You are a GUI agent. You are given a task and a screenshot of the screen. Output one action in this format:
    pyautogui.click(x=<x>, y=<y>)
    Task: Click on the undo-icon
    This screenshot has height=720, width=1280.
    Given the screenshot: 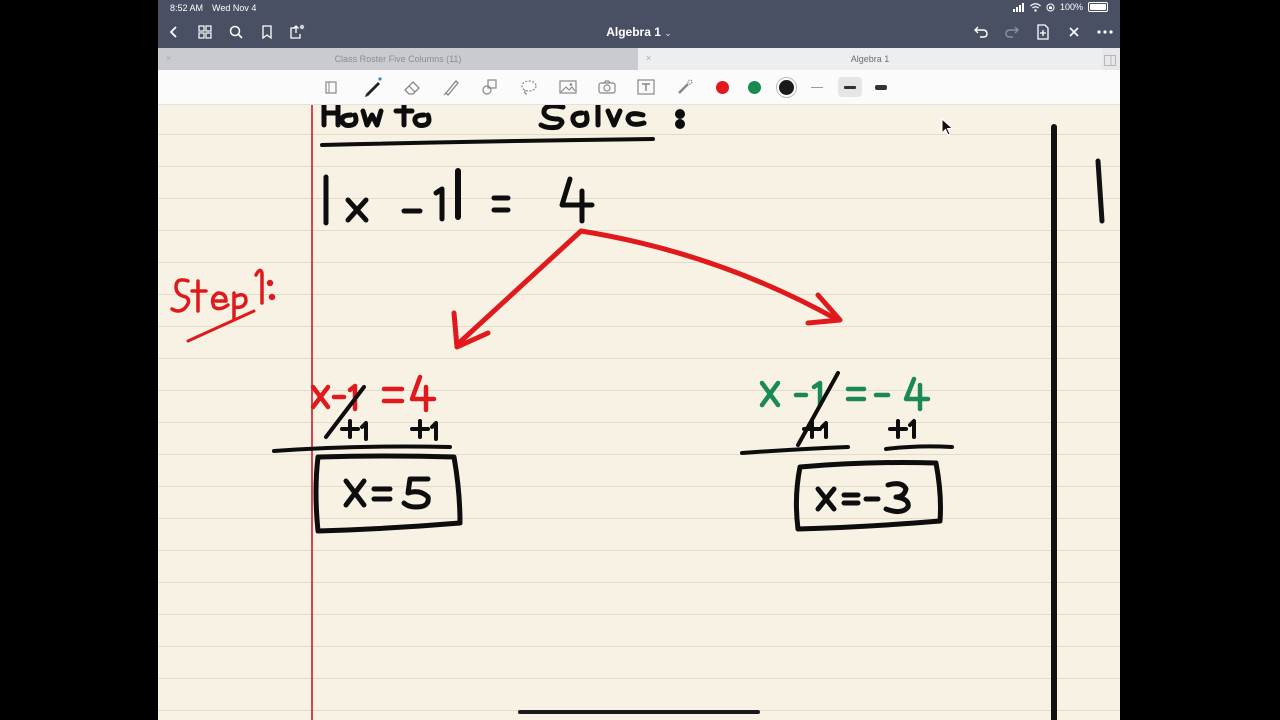 What is the action you would take?
    pyautogui.click(x=981, y=32)
    